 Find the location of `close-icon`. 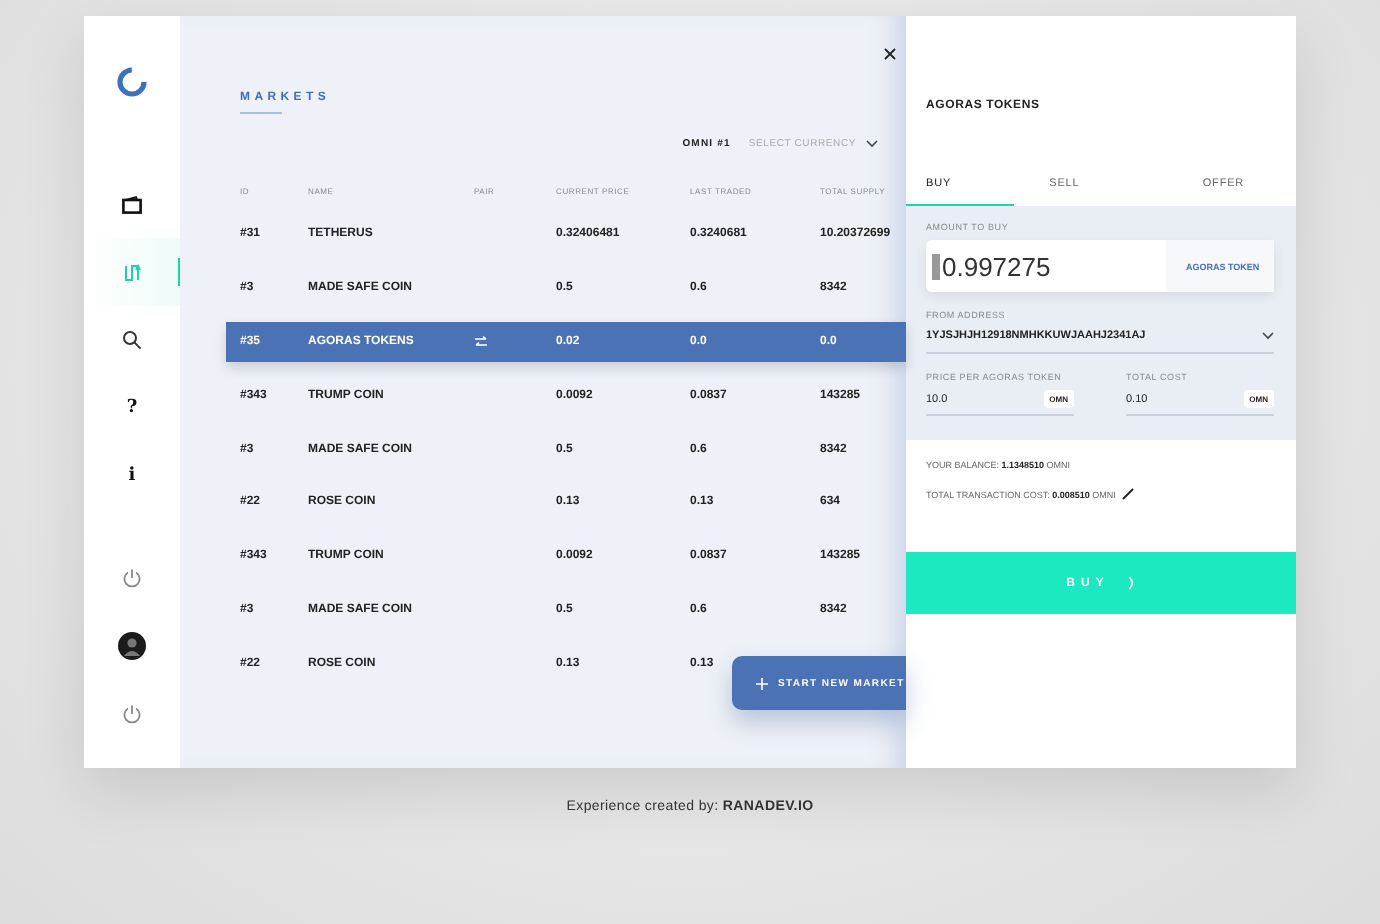

close-icon is located at coordinates (890, 54).